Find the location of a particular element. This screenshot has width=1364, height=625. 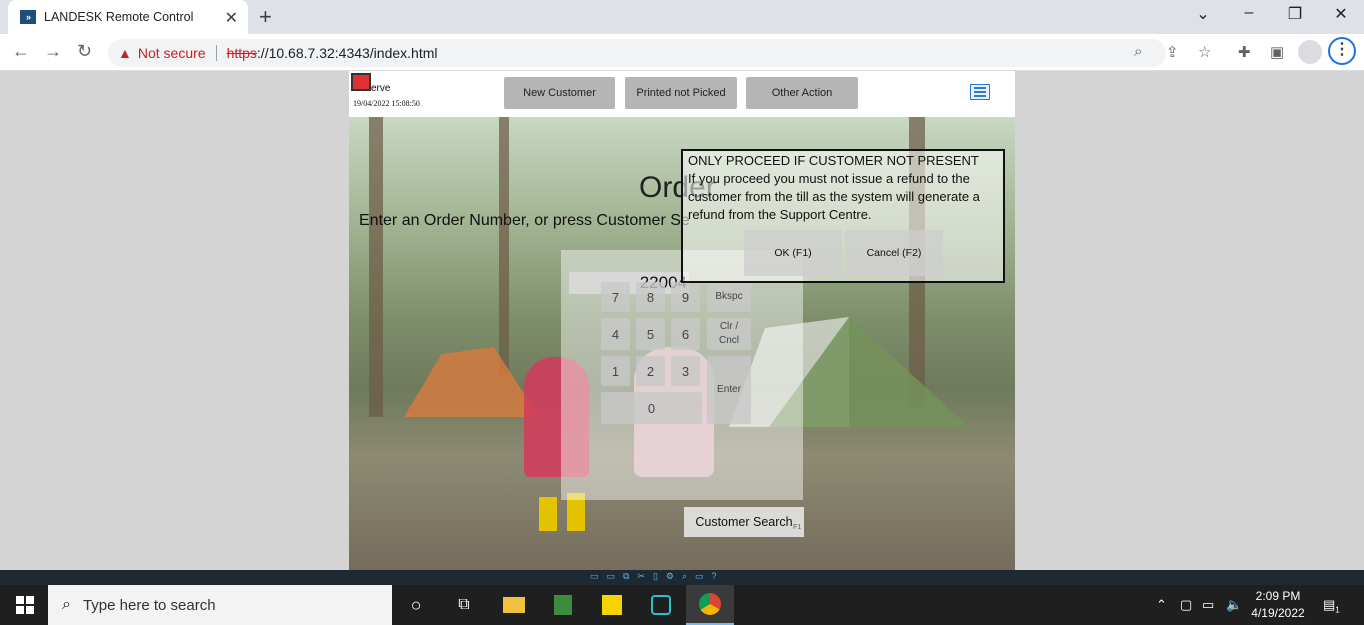

url-scheme: https is located at coordinates (241, 53).